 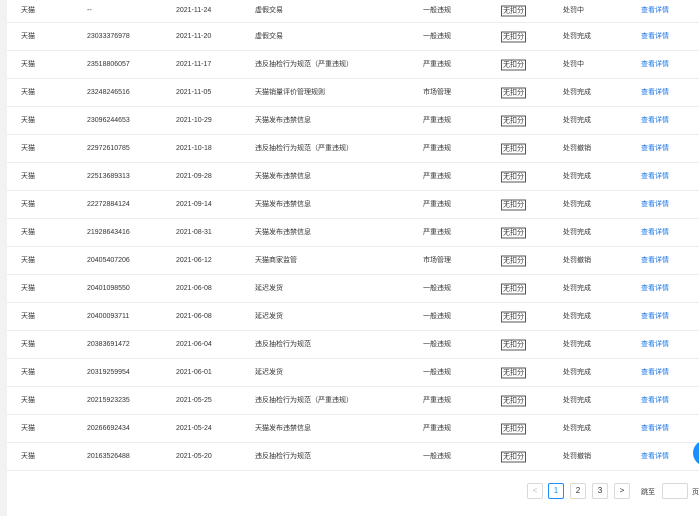 I want to click on violation-id-cell: 20400093711, so click(x=108, y=316).